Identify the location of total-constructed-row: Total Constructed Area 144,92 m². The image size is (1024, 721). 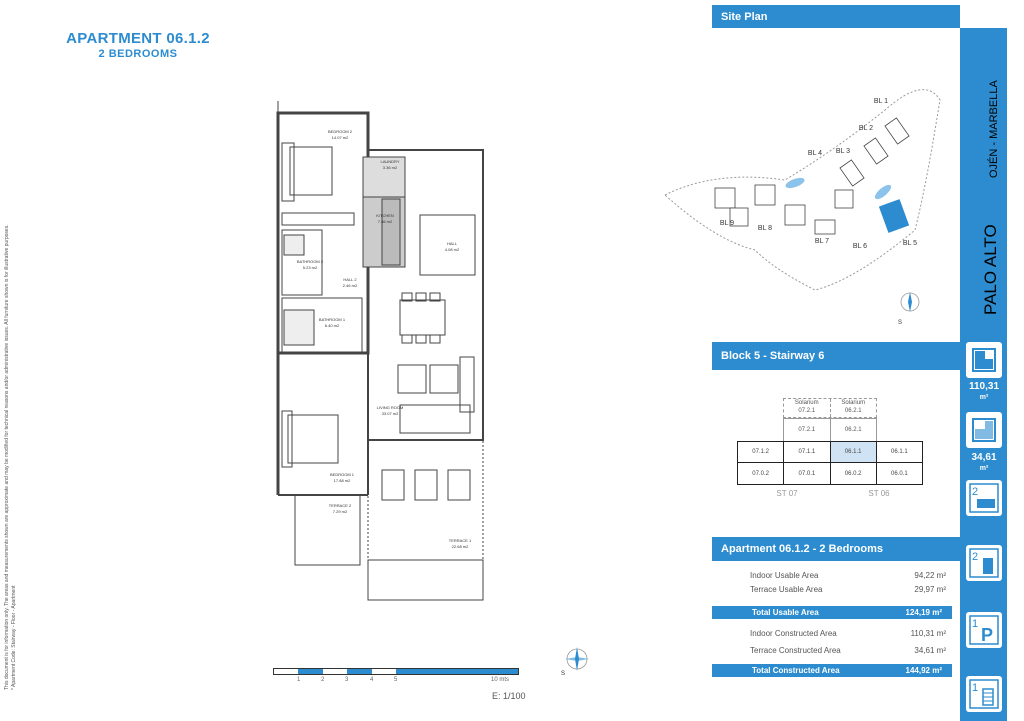
(832, 670).